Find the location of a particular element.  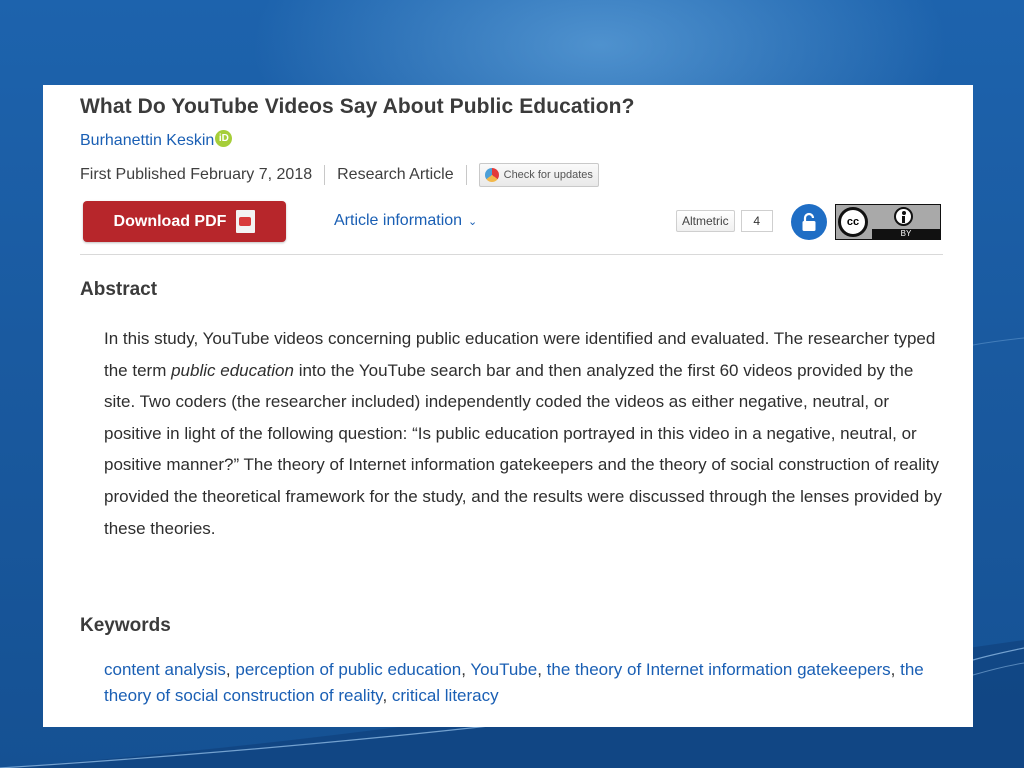

check-updates-button: Check for updates is located at coordinates (538, 175).